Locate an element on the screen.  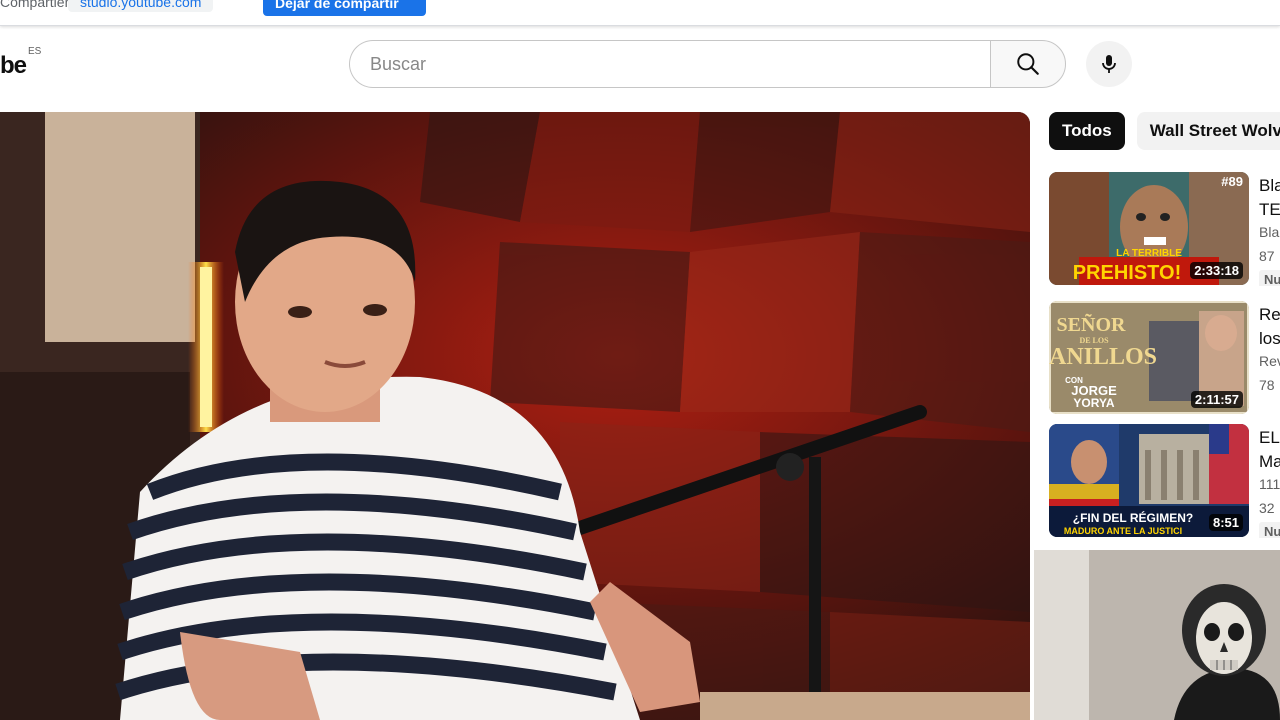
video-thumbnail: LA TERRIBLE PREHISTO! #89 2:33:18 is located at coordinates (1149, 228).